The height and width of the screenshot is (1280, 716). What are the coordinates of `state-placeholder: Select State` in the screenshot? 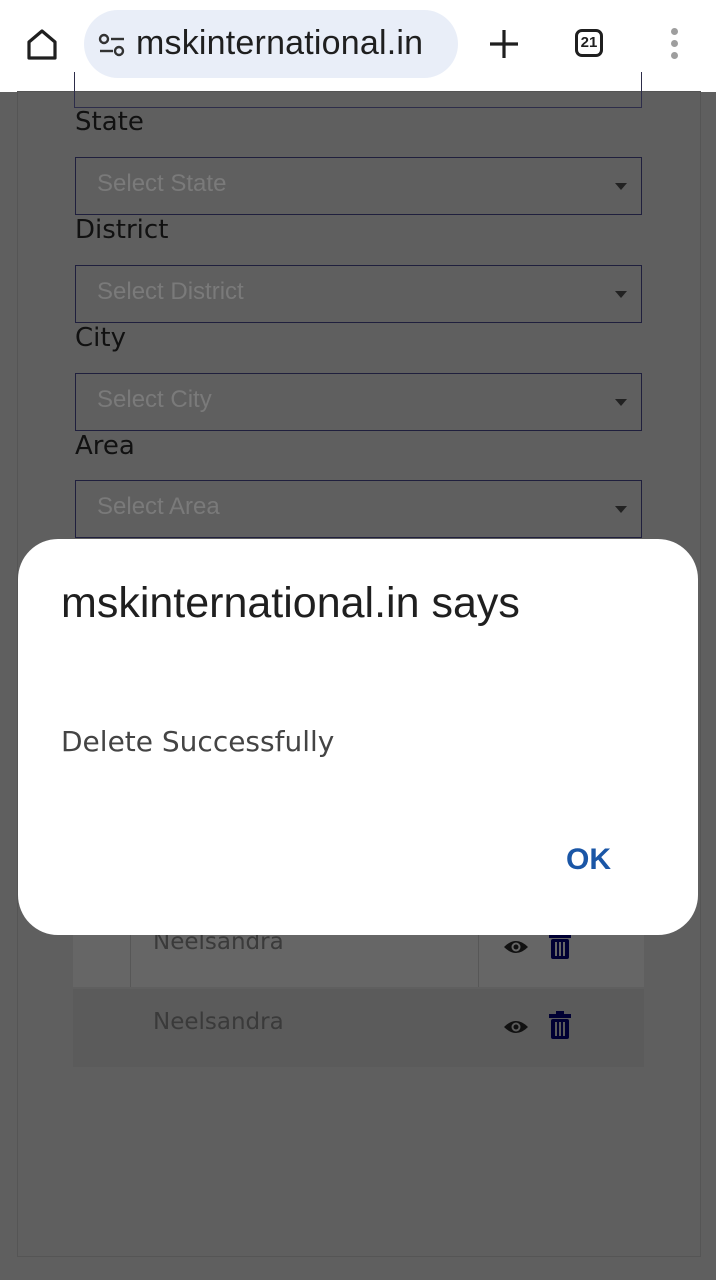 It's located at (162, 183).